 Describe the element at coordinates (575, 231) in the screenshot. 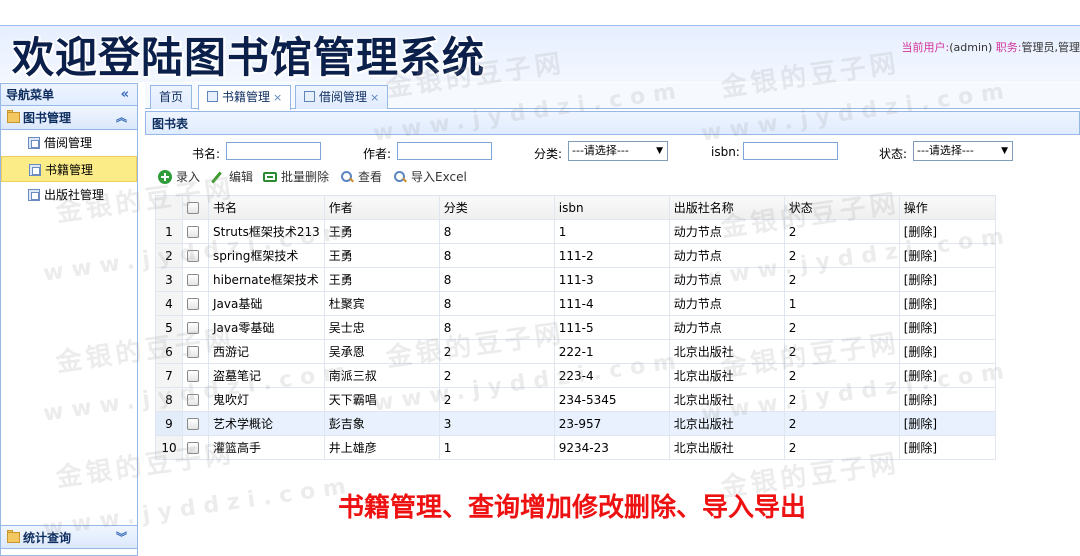

I see `table-row: 1 Struts框架技术213 王勇 8 1 动力节点 2 [删除]` at that location.